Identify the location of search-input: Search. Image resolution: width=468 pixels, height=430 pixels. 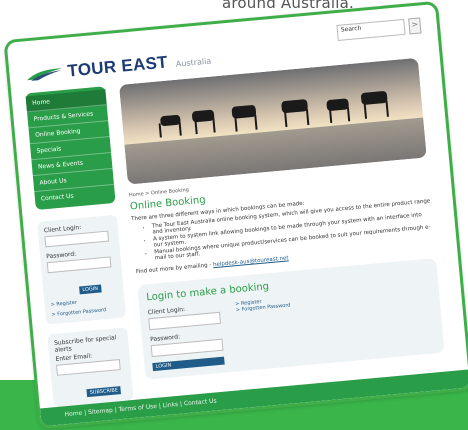
(371, 29).